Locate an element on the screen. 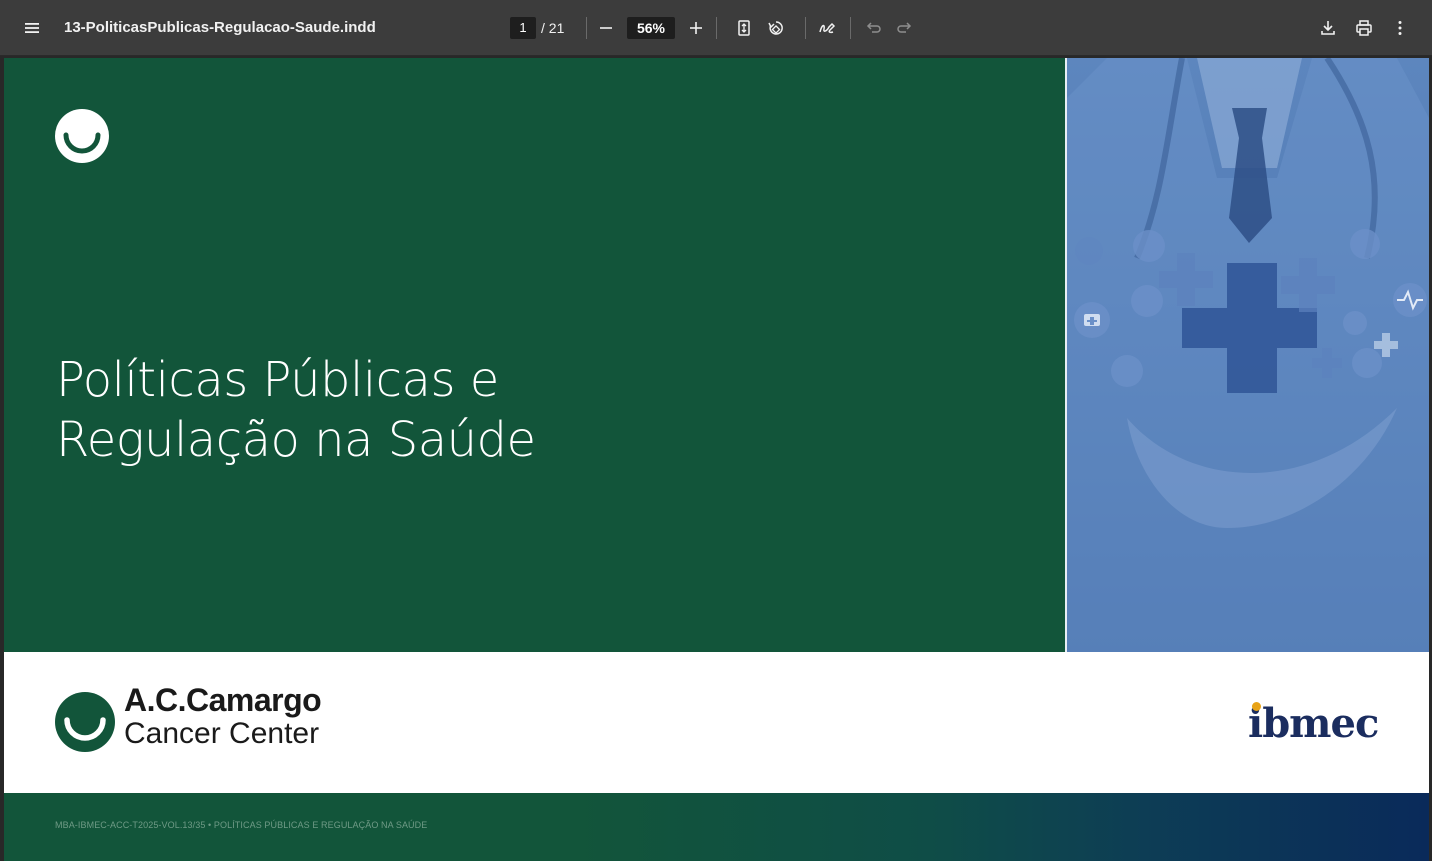 This screenshot has width=1432, height=861. brand-line2: Cancer Center is located at coordinates (222, 733).